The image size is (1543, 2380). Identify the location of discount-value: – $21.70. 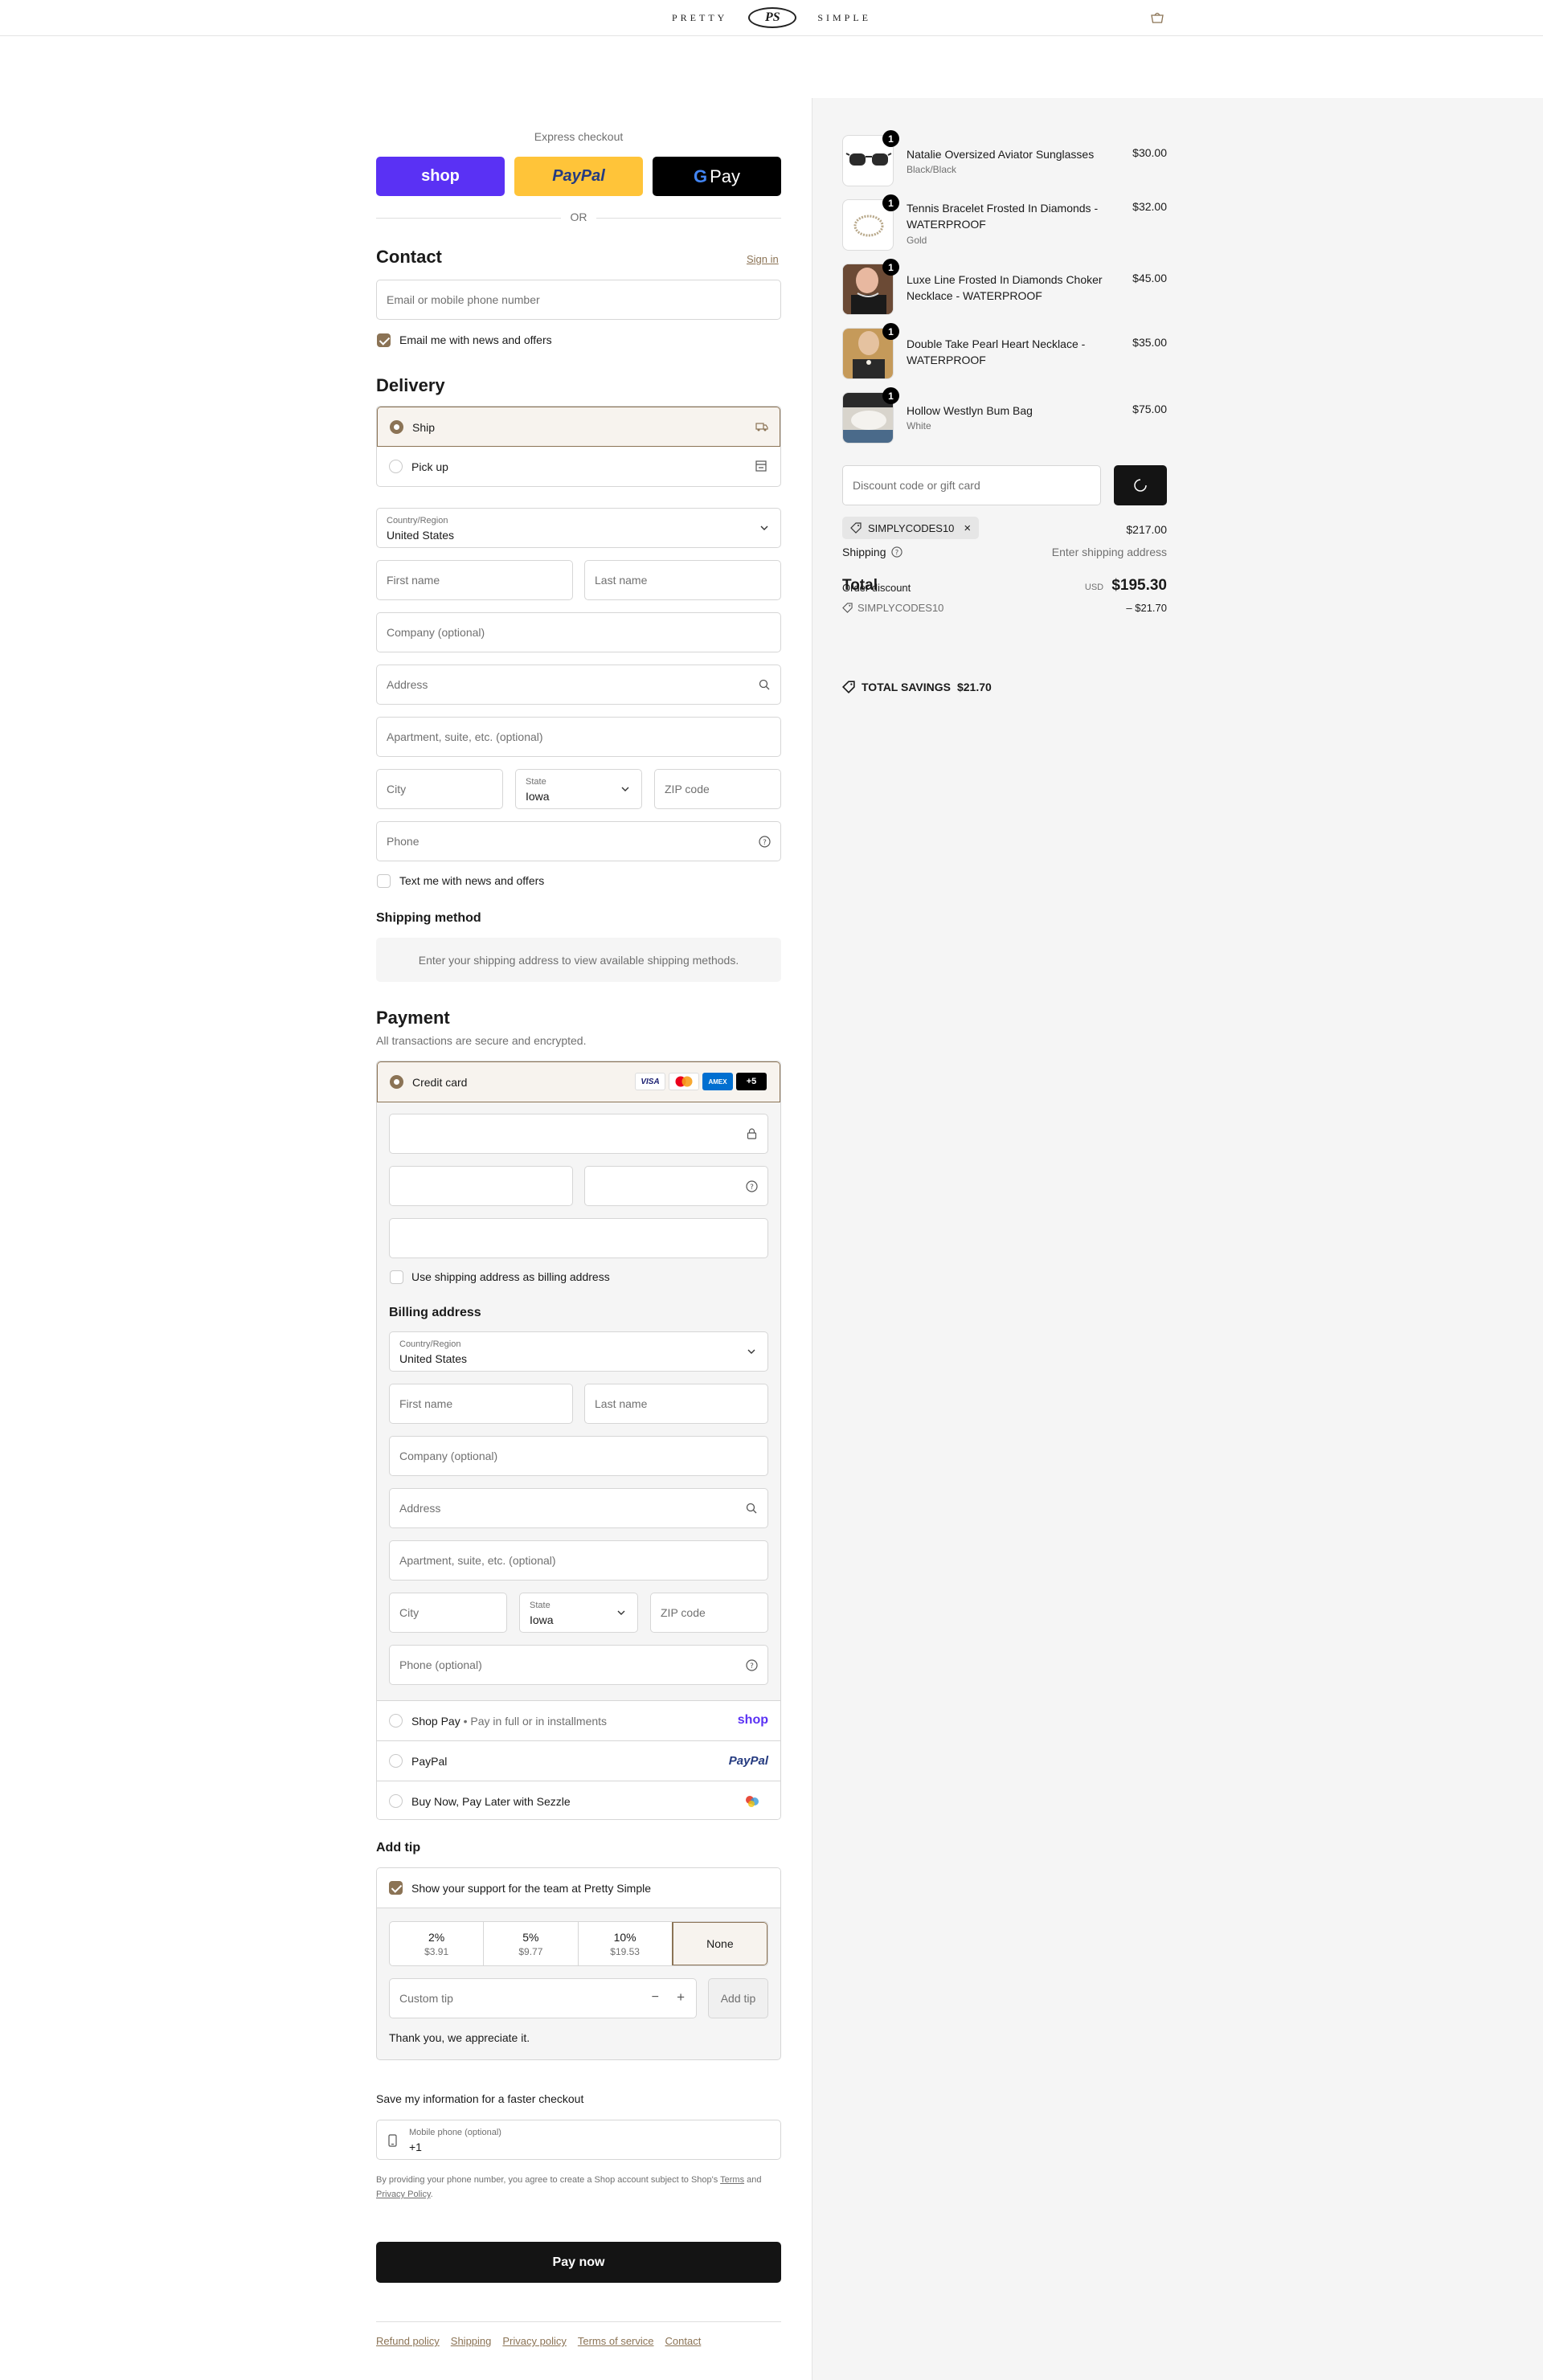
(1146, 608).